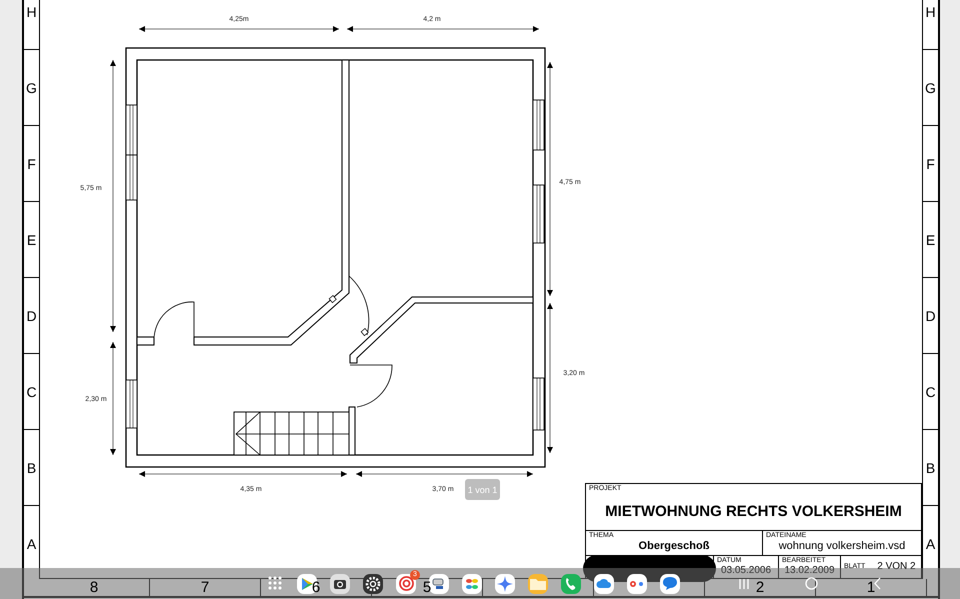 Image resolution: width=960 pixels, height=599 pixels. Describe the element at coordinates (746, 571) in the screenshot. I see `date-value: 03.05.2006` at that location.